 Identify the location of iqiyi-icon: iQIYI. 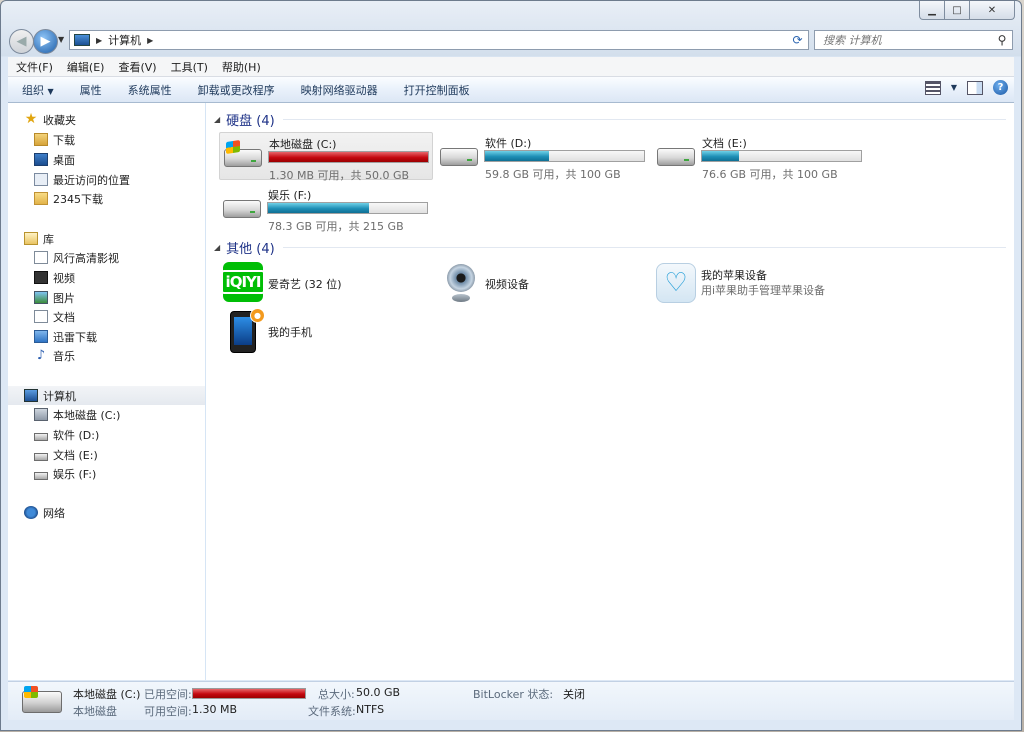
(243, 282).